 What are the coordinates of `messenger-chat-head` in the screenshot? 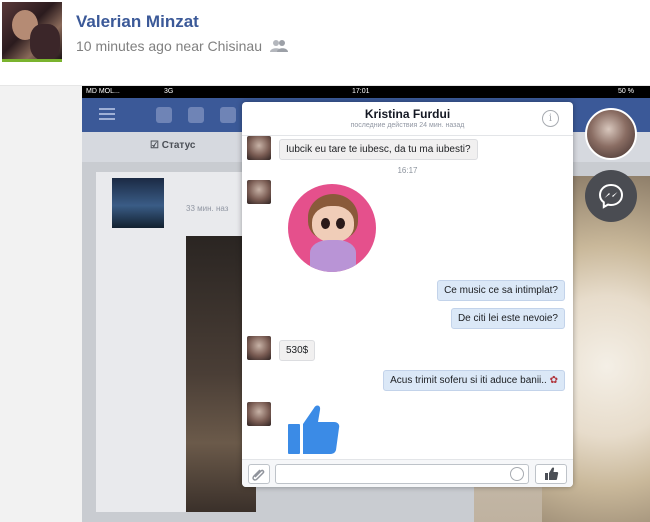 It's located at (611, 196).